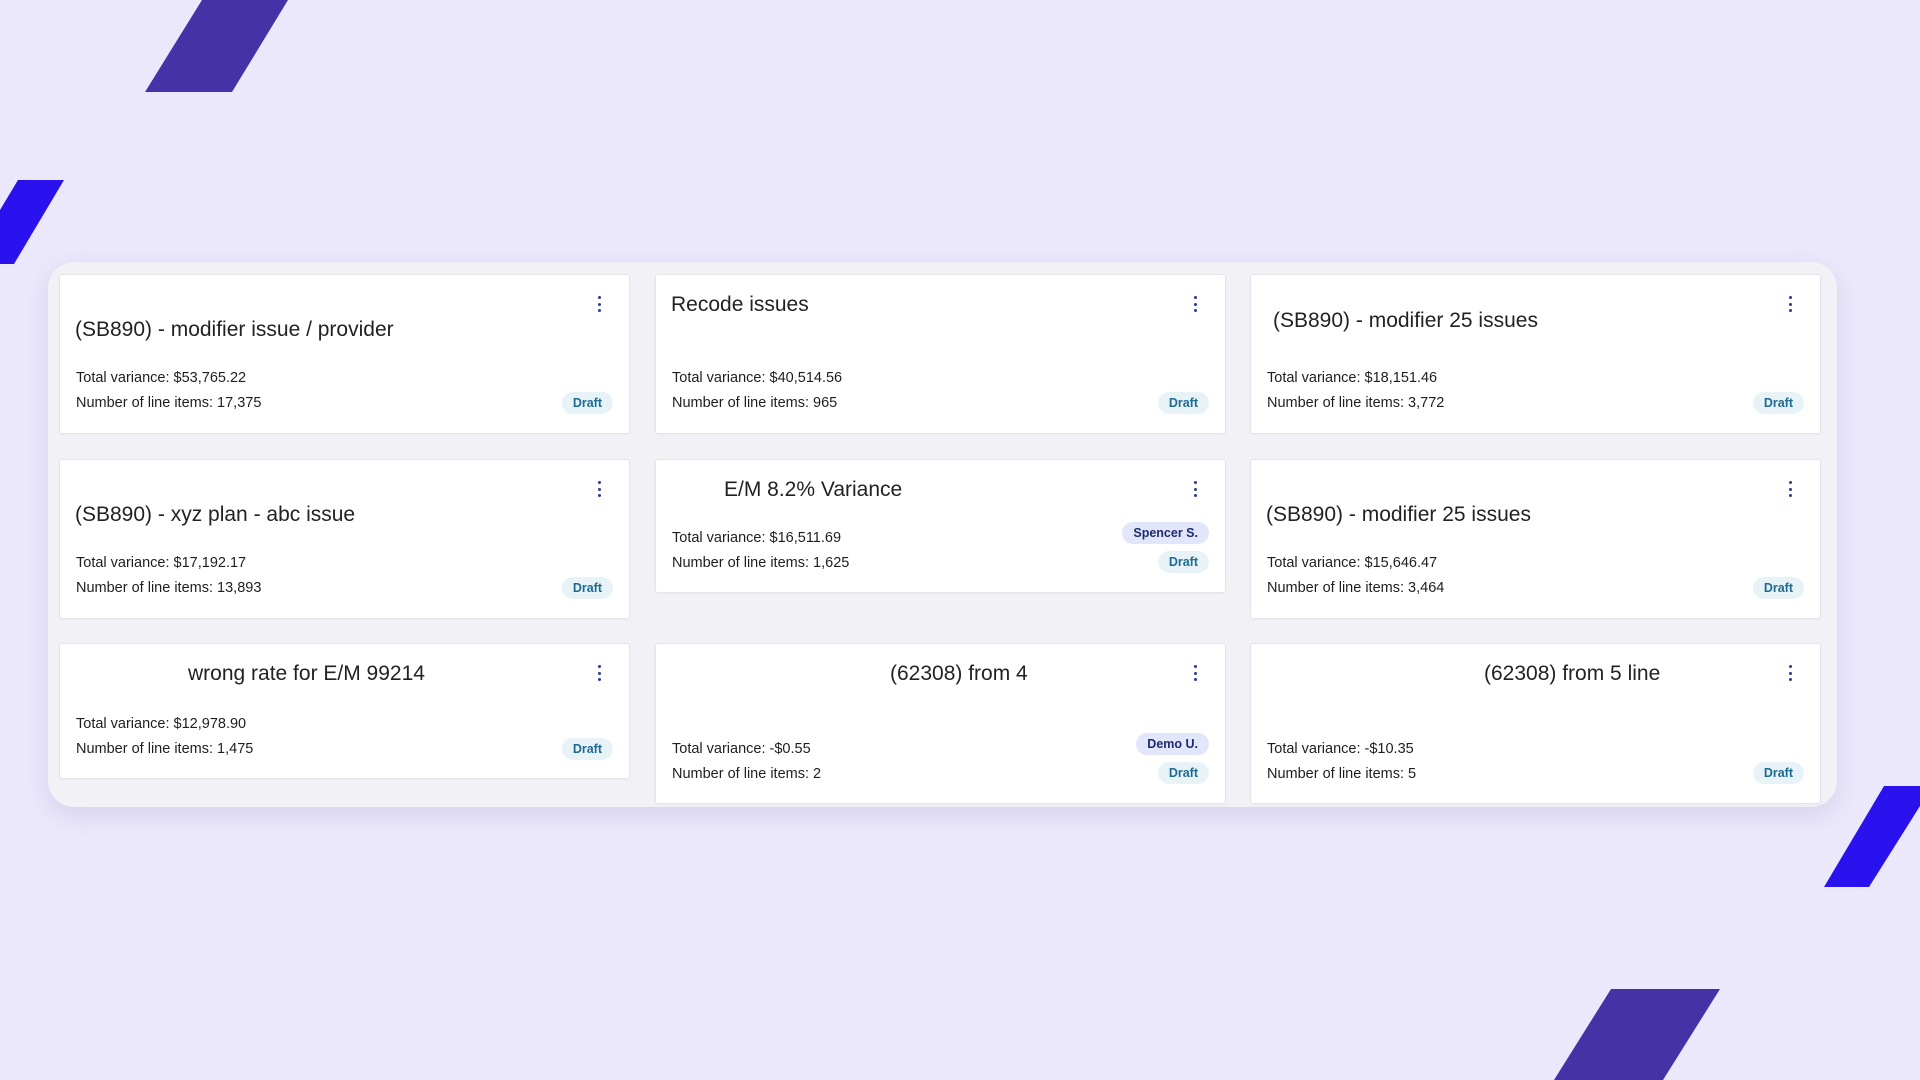 This screenshot has width=1920, height=1080. I want to click on total-variance-text: Total variance: $16,511.69, so click(757, 538).